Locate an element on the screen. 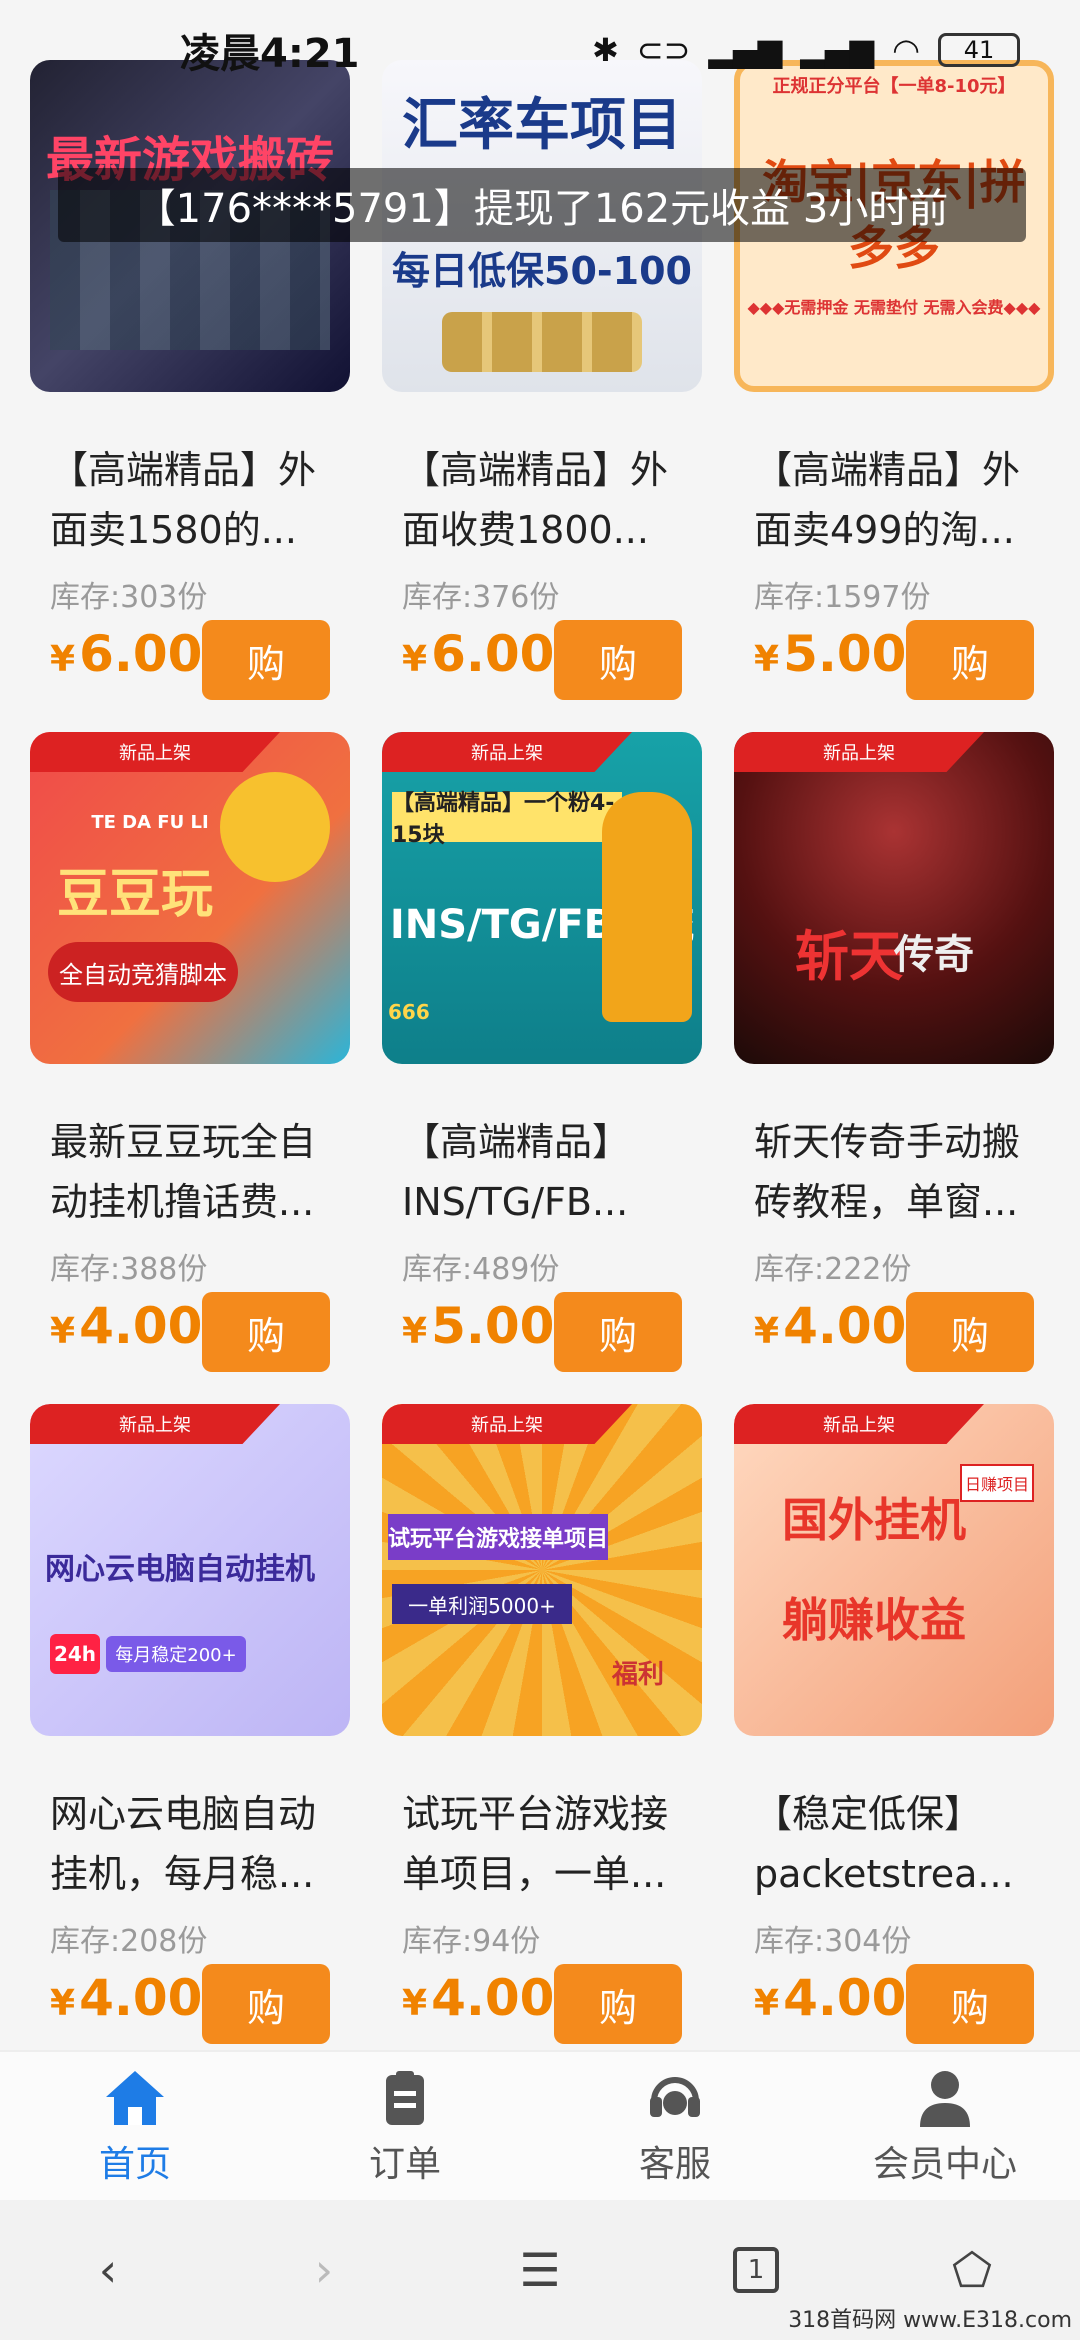  status-bar: 凌晨4:21 ✱ ⊂⊃ ▂▄▆ ▂▄▆ ◠ 41 is located at coordinates (540, 50).